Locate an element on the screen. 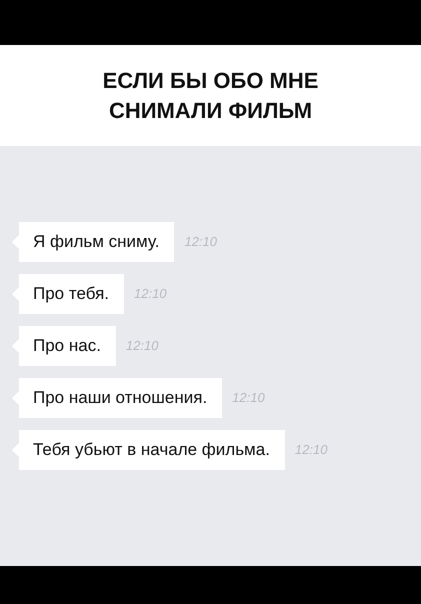 The width and height of the screenshot is (421, 604). message-bubble: Про наши отношения. is located at coordinates (117, 398).